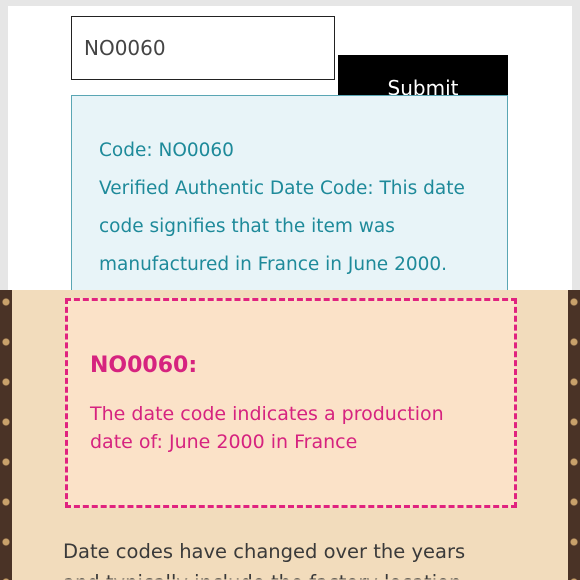 This screenshot has height=580, width=580. Describe the element at coordinates (267, 414) in the screenshot. I see `notice-text-line: The date code indicates a production` at that location.